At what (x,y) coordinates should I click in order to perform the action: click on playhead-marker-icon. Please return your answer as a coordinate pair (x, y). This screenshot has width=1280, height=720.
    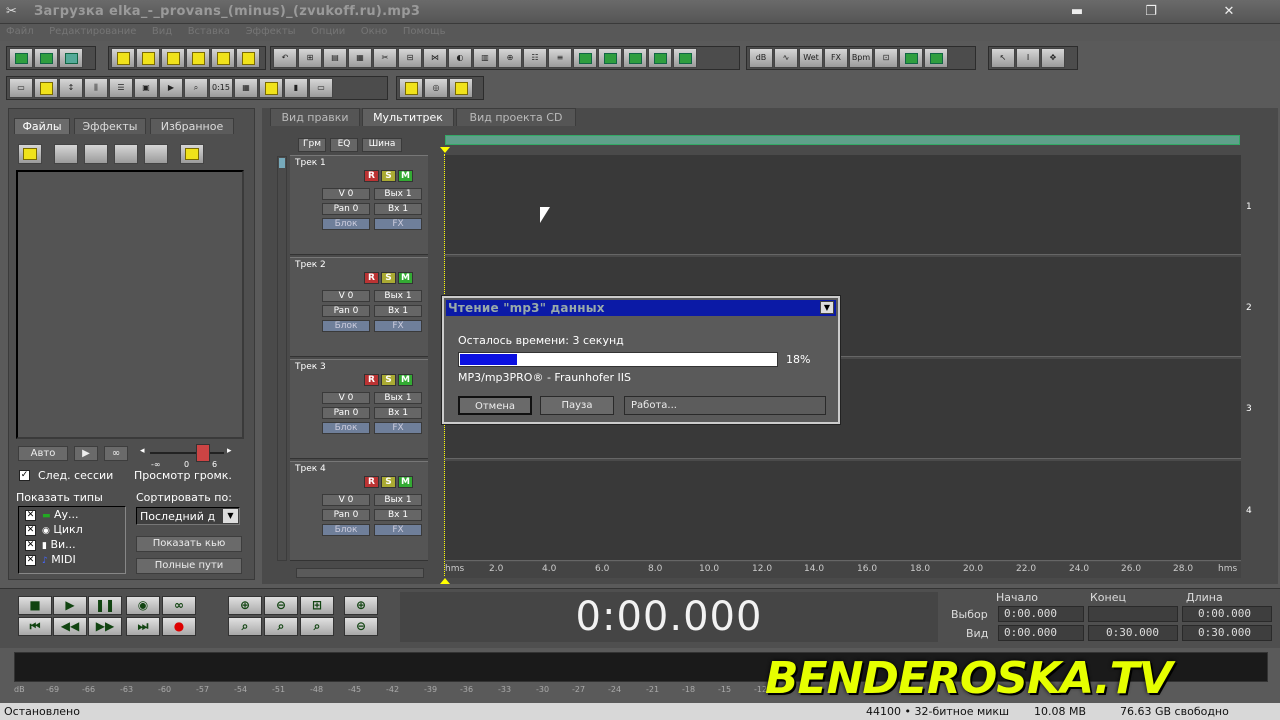
    Looking at the image, I should click on (445, 150).